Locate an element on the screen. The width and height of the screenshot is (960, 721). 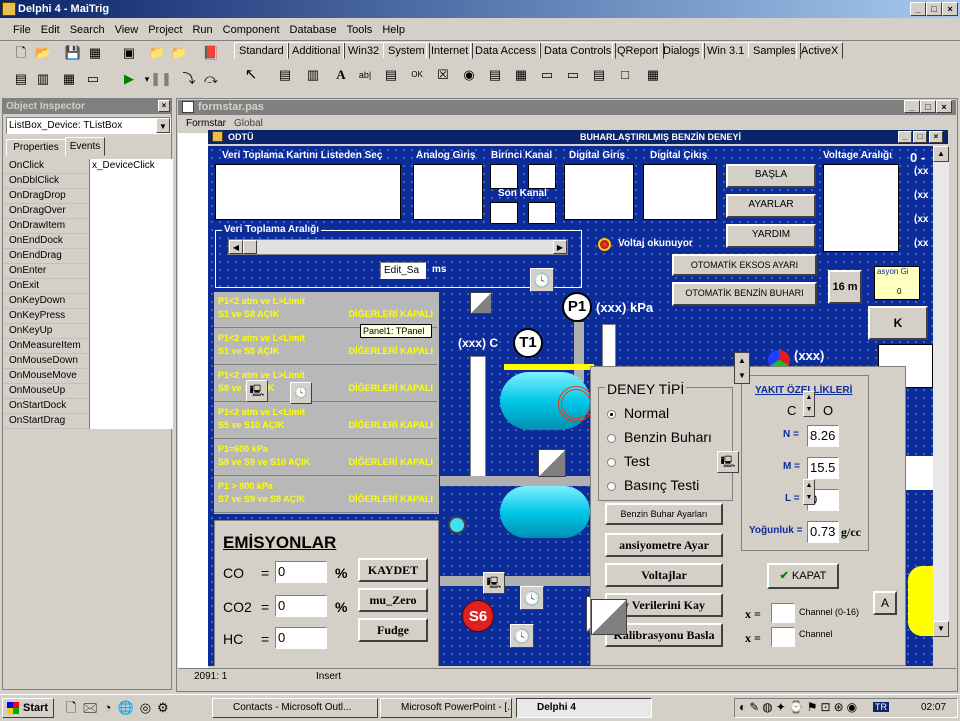
menu-tools: Tools is located at coordinates (360, 30).